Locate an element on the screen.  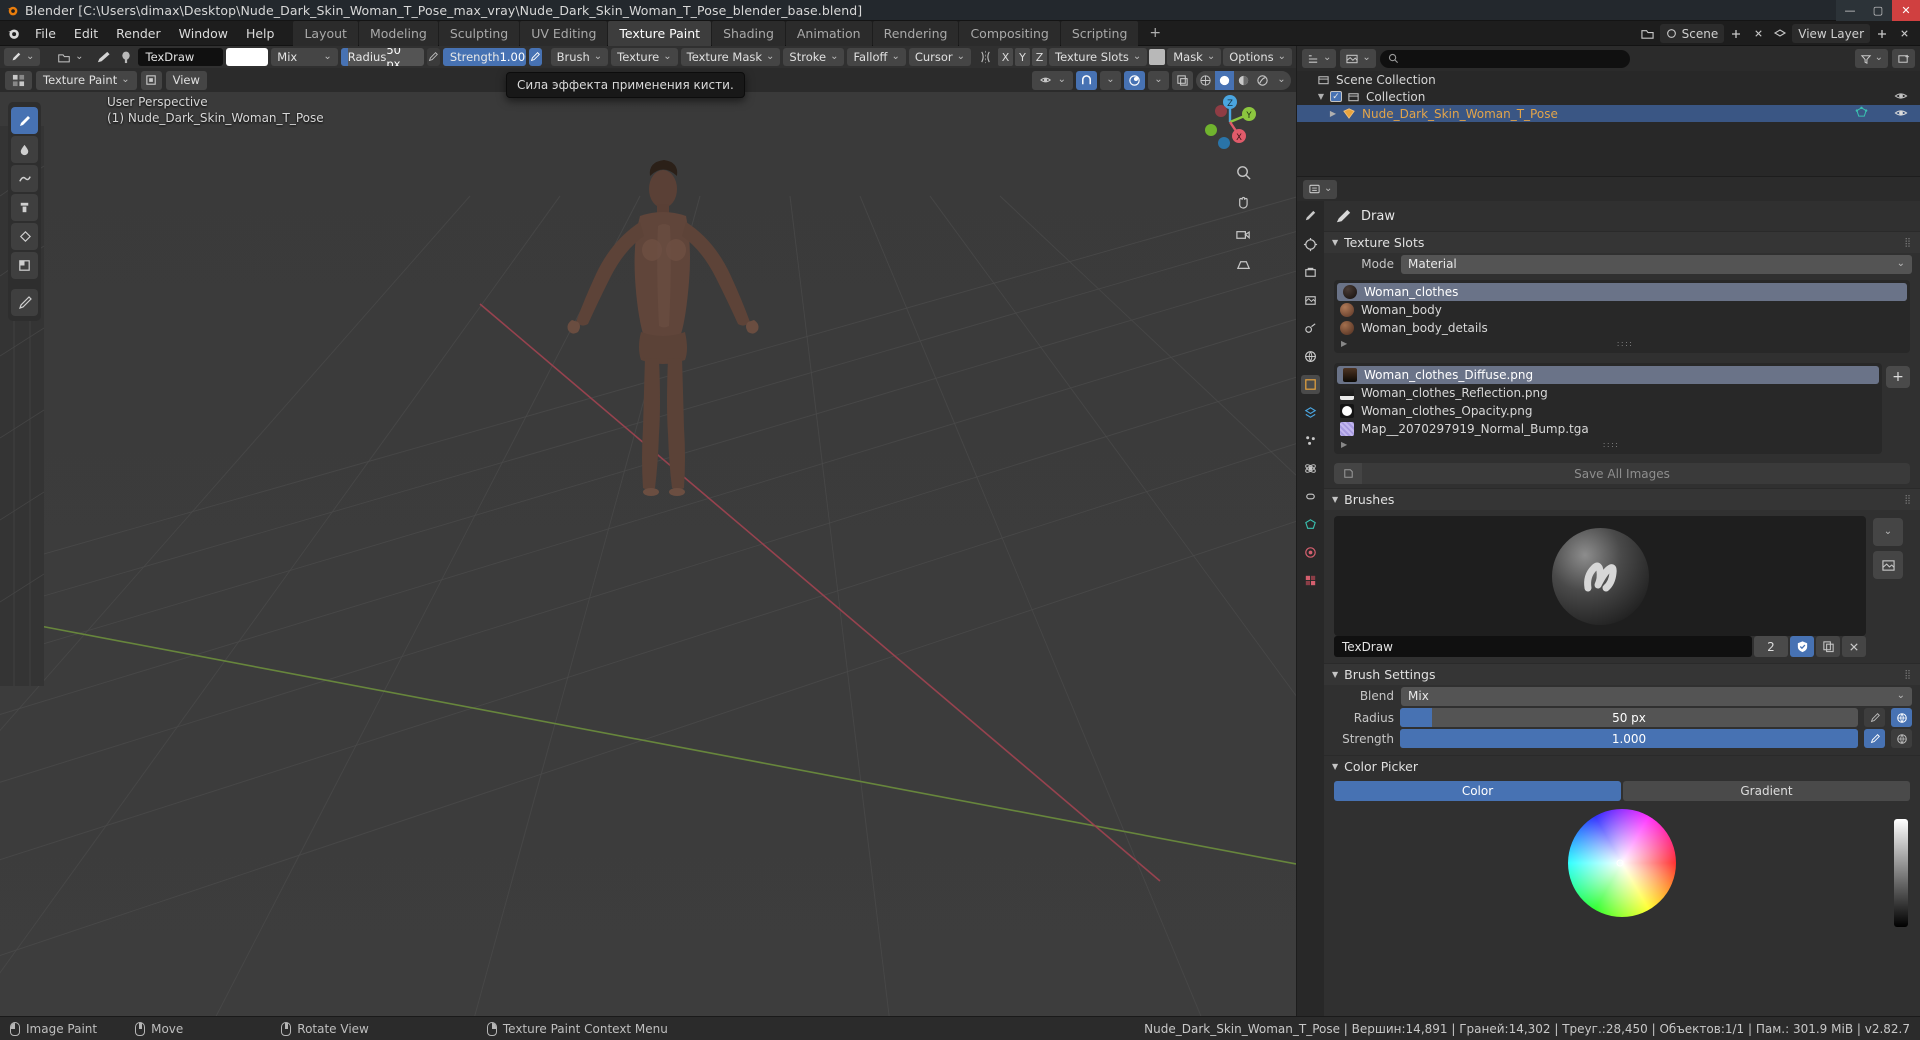
fake-user-shield-icon is located at coordinates (1802, 646).